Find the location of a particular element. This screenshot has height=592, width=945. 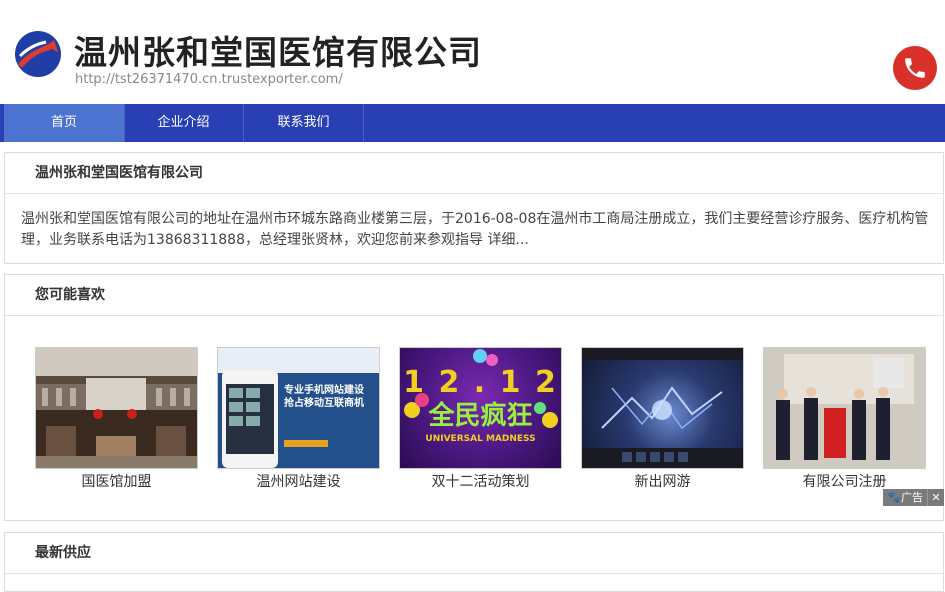

paw-icon: 🐾 is located at coordinates (894, 497).